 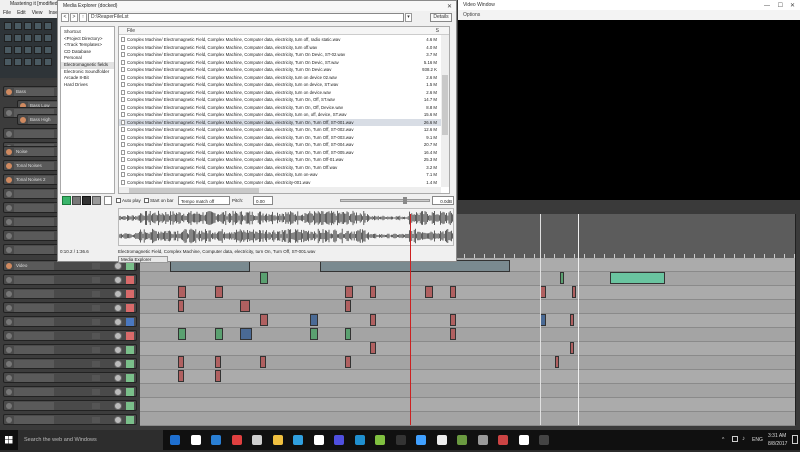 What do you see at coordinates (408, 17) in the screenshot?
I see `chevron-down-icon: ▾` at bounding box center [408, 17].